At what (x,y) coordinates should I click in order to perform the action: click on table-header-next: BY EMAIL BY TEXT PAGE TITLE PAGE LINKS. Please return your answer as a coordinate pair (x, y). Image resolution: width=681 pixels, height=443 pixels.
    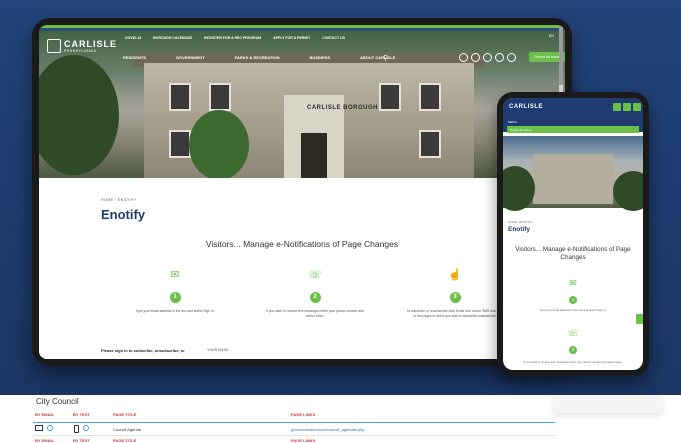
    Looking at the image, I should click on (294, 440).